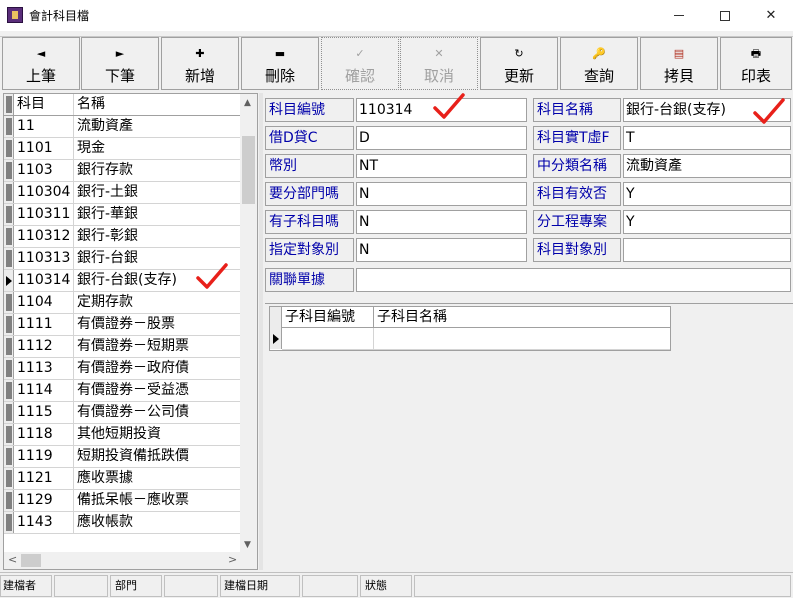 The image size is (793, 598). Describe the element at coordinates (157, 478) in the screenshot. I see `account-name-cell: 應收票據` at that location.